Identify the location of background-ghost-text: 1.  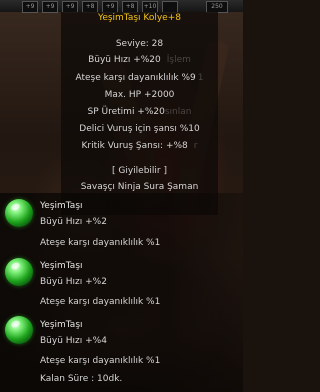
(200, 78).